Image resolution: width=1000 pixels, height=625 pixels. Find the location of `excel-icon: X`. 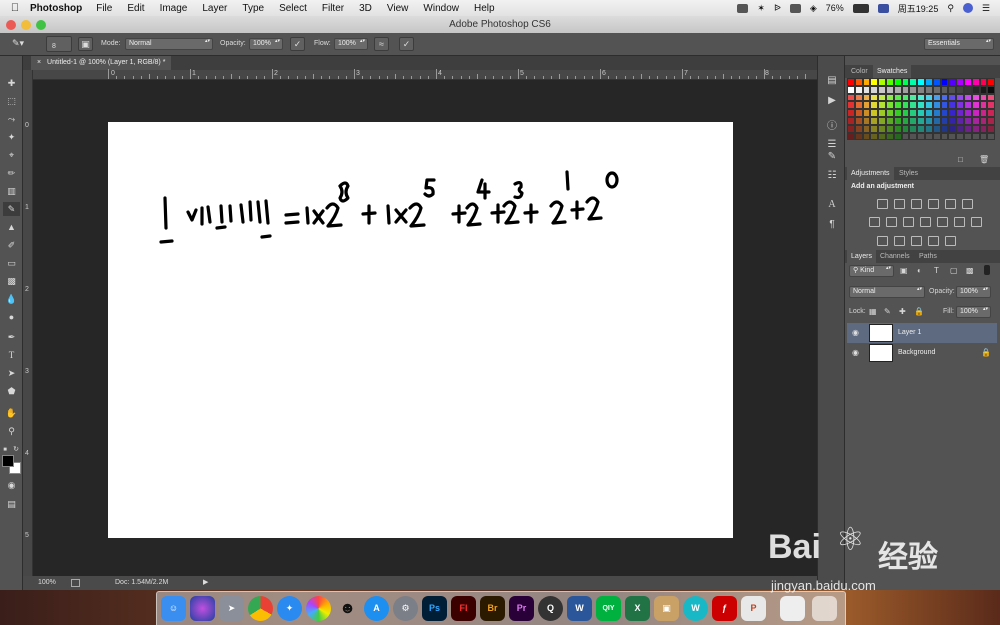

excel-icon: X is located at coordinates (637, 608).